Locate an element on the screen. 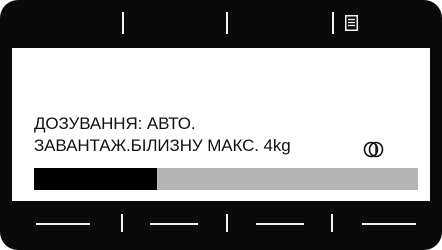 The height and width of the screenshot is (250, 442). menu-list-icon is located at coordinates (351, 23).